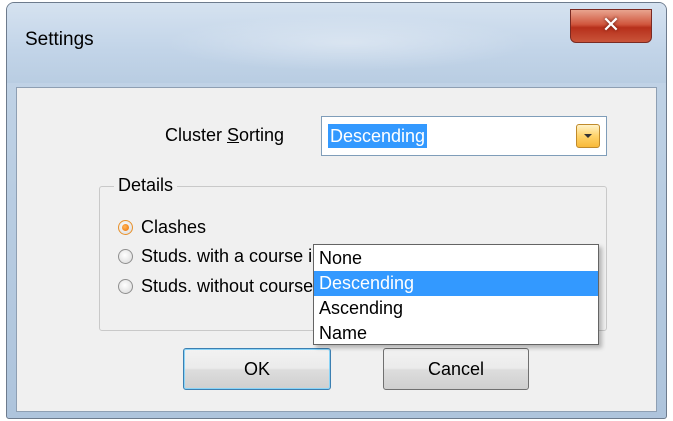 Image resolution: width=673 pixels, height=421 pixels. I want to click on radio-label-clashes: Clashes, so click(174, 227).